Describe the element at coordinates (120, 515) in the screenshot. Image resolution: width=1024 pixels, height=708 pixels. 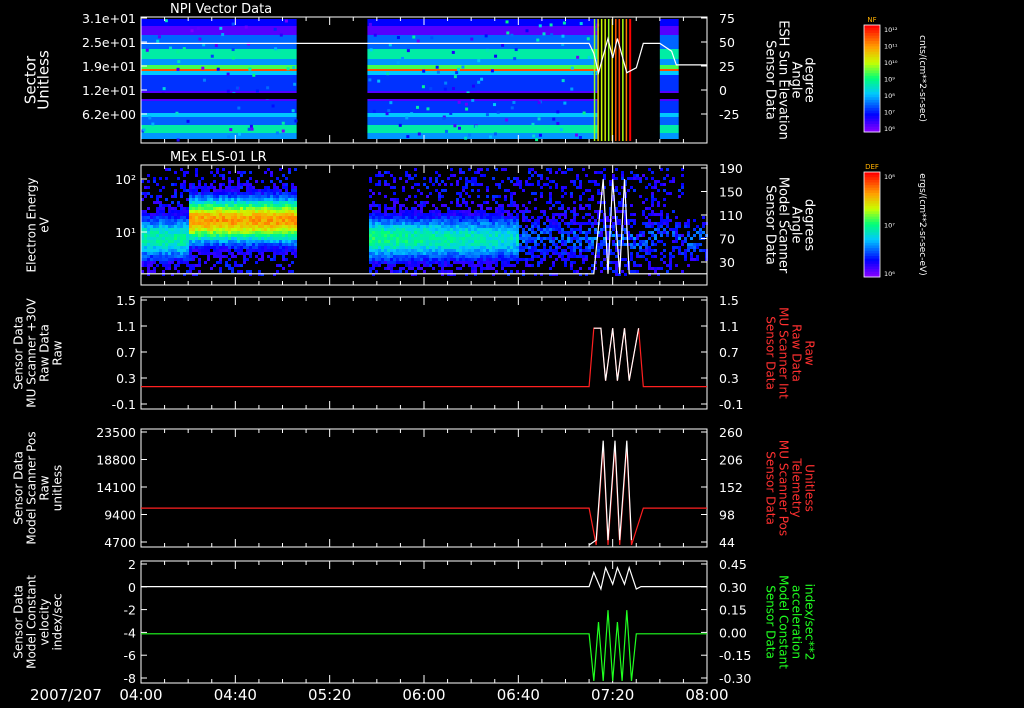
I see `y-tick-label: 9400` at that location.